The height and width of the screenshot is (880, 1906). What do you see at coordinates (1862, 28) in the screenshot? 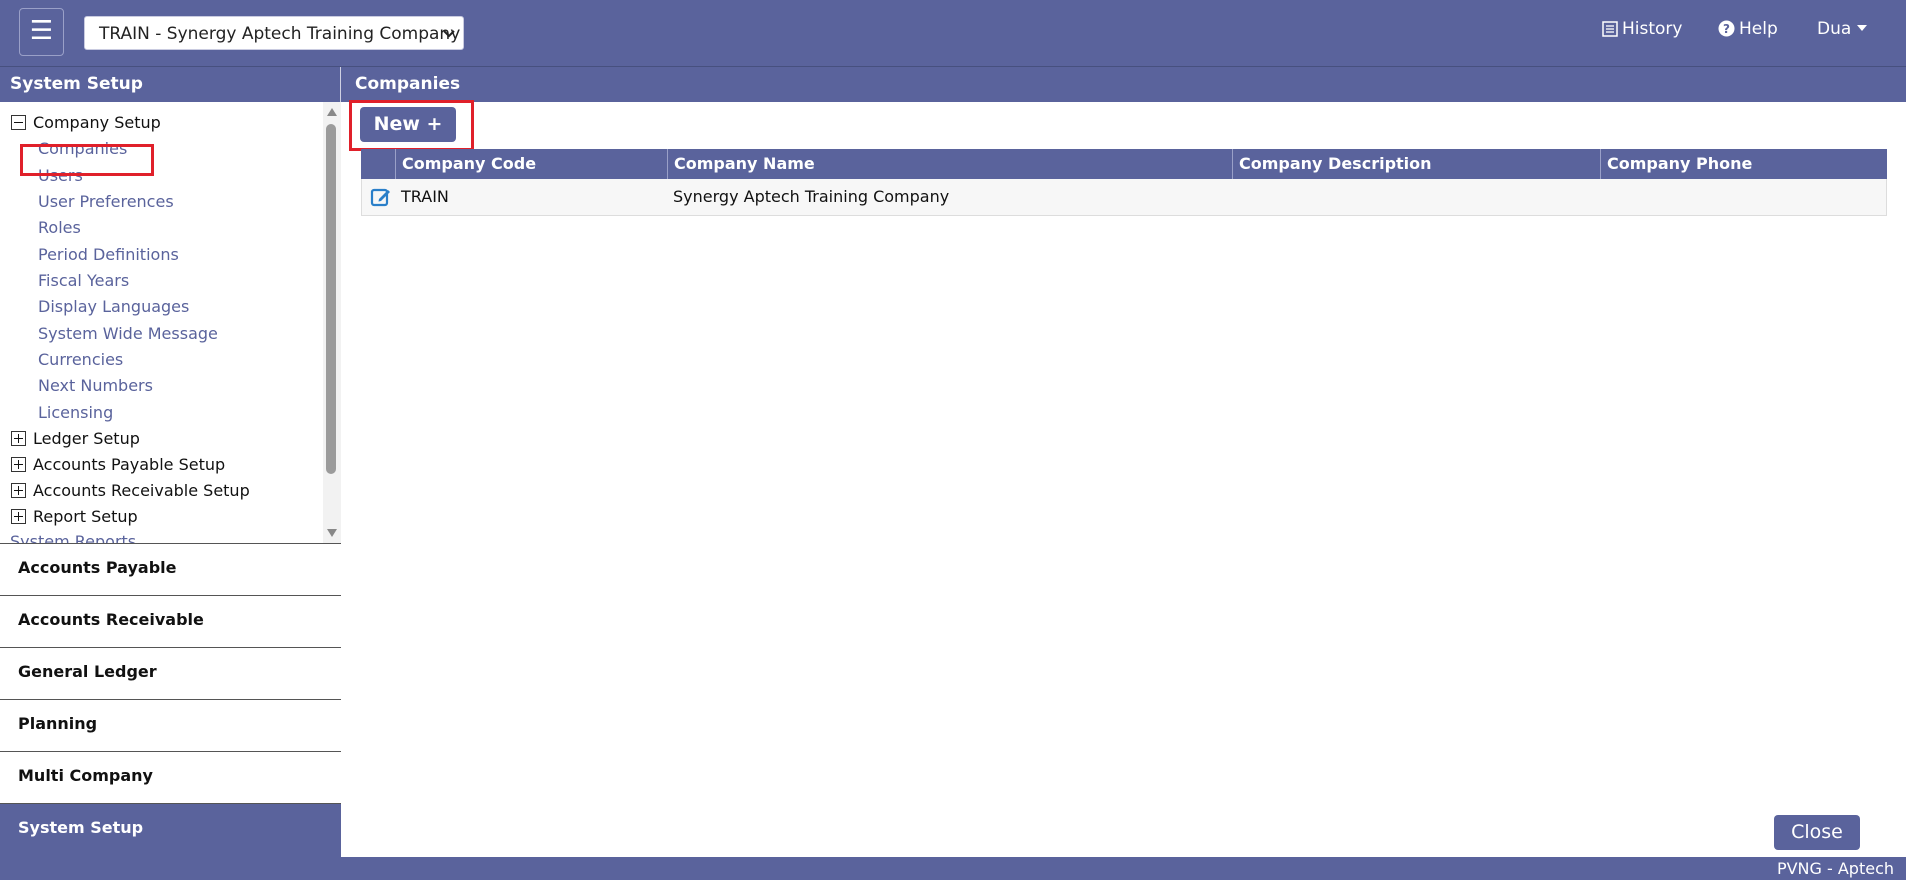
I see `caret-down-icon` at bounding box center [1862, 28].